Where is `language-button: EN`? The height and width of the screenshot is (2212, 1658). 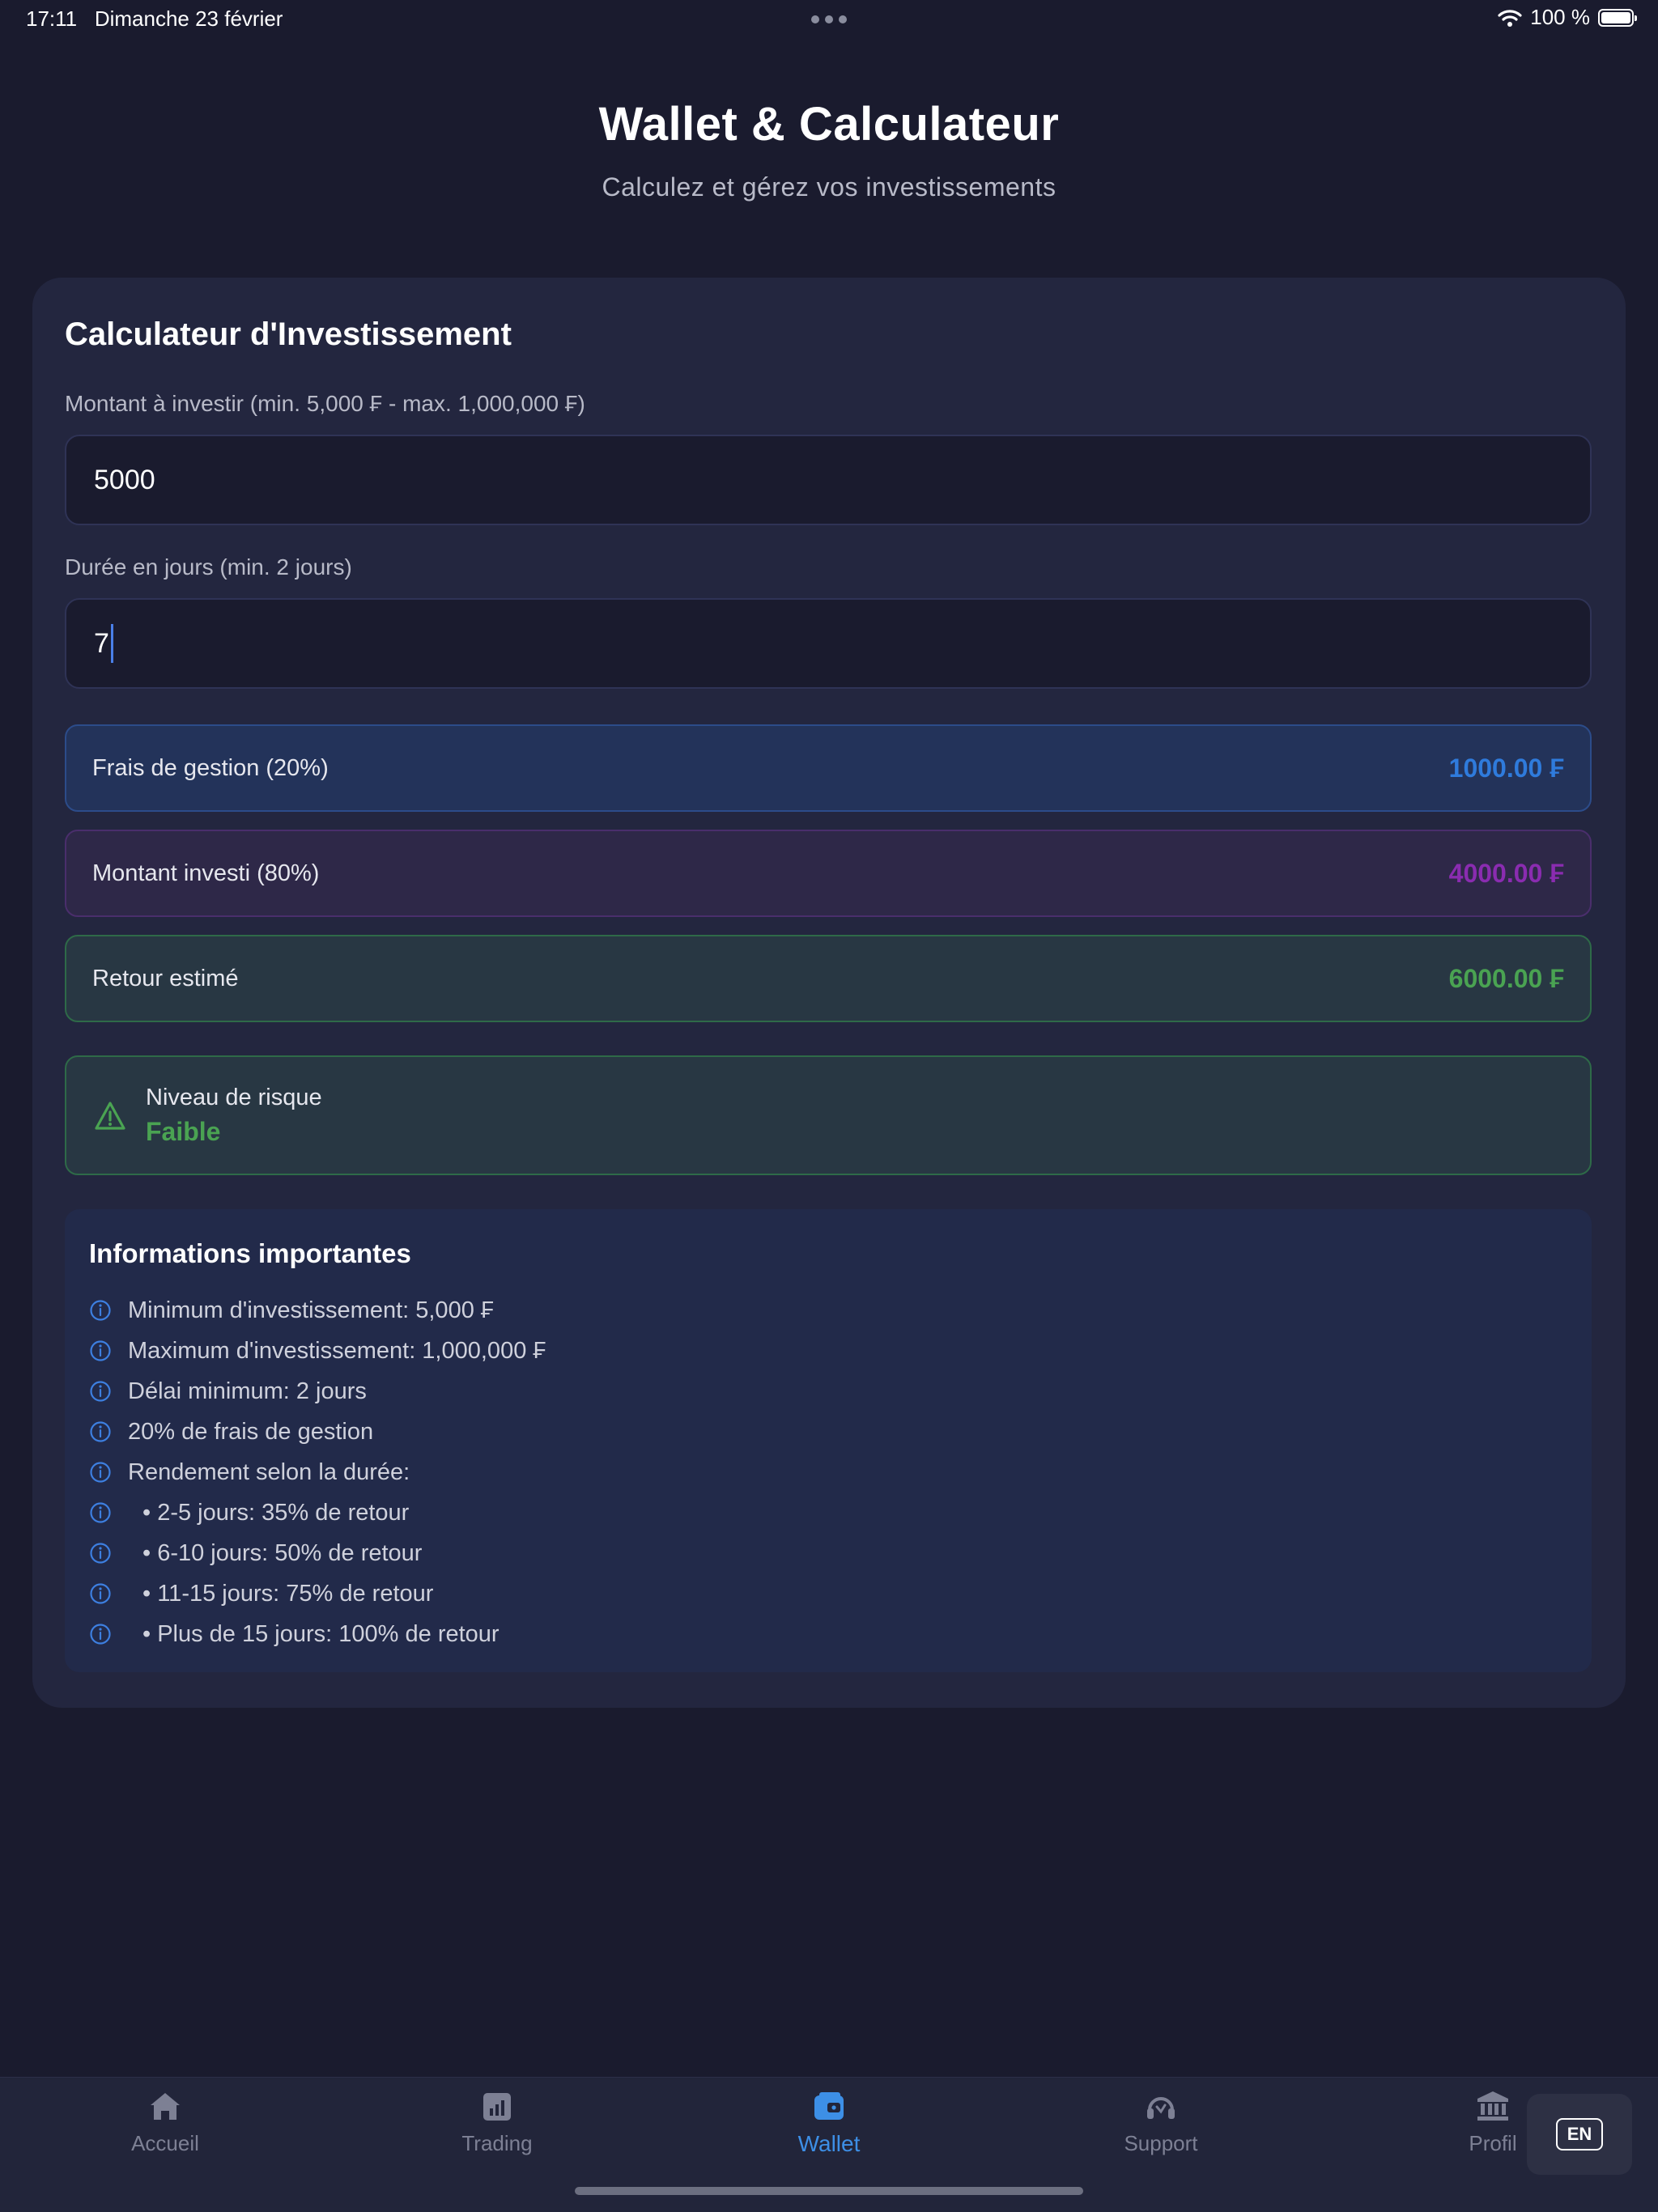 language-button: EN is located at coordinates (1579, 2134).